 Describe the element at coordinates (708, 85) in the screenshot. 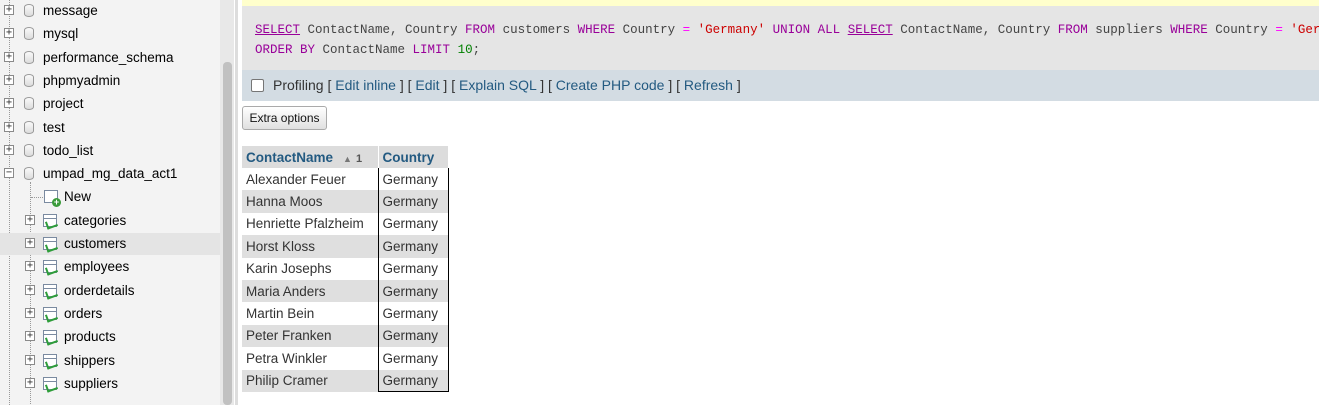

I see `refresh-link: Refresh` at that location.